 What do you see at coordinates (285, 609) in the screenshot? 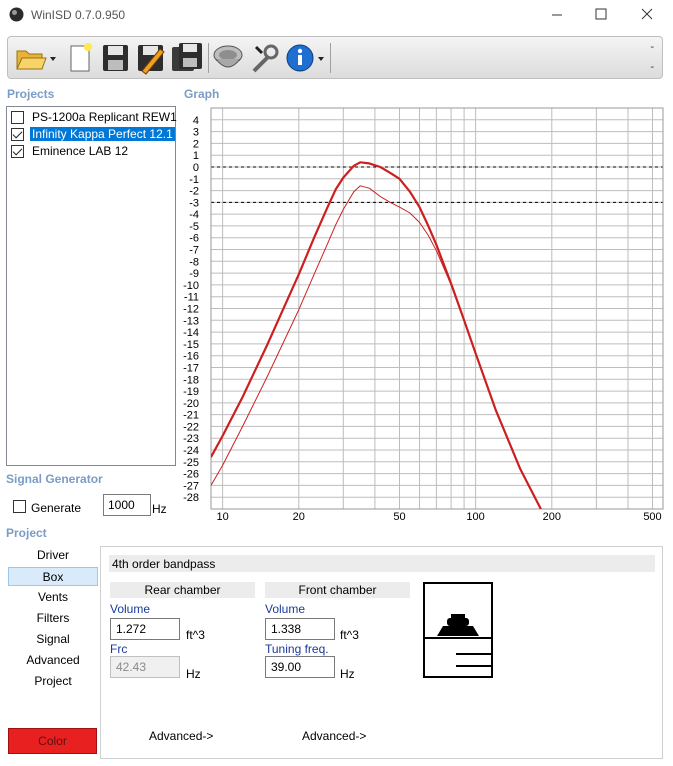
I see `front-volume-label: Volume` at bounding box center [285, 609].